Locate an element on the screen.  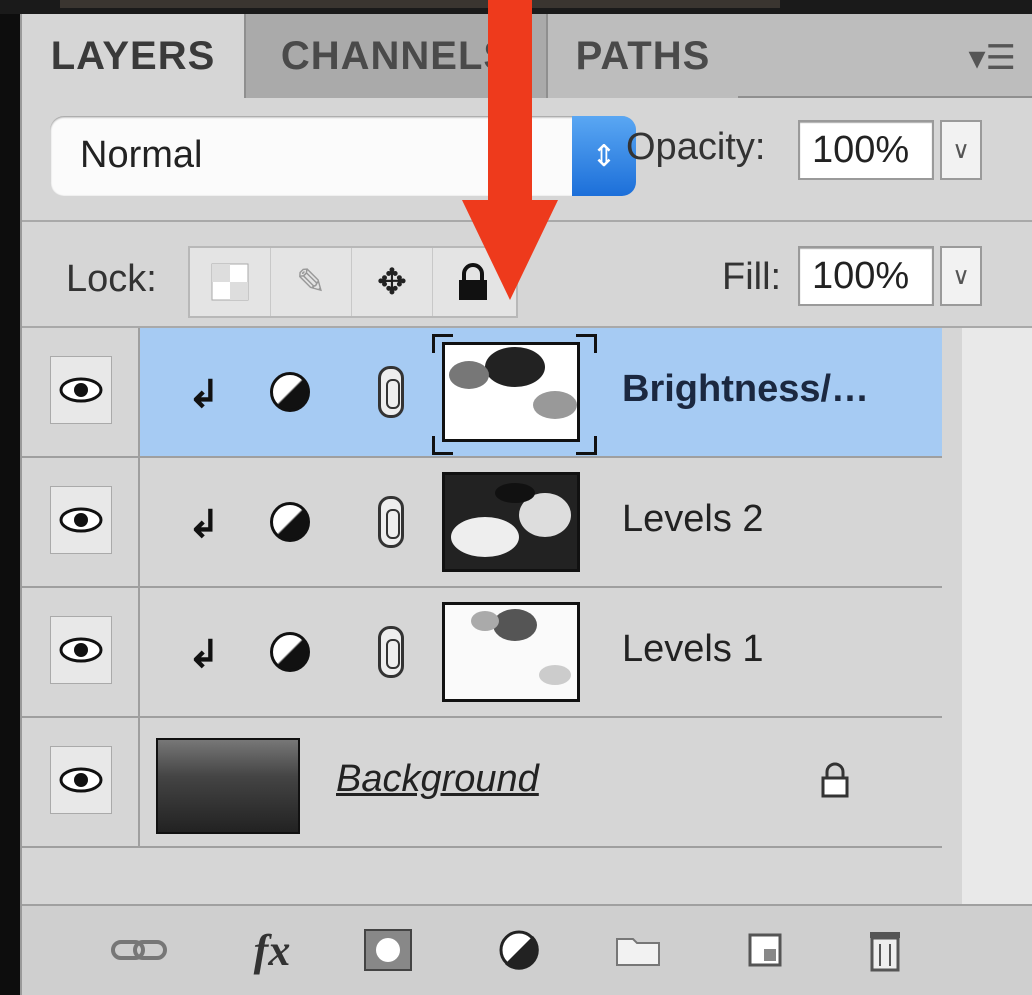
panel-bottom-toolbar: fx is located at coordinates (527, 949).